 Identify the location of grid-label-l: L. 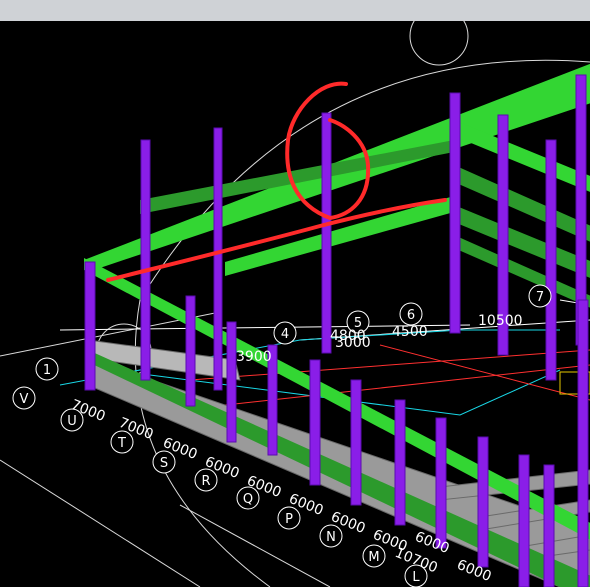
(416, 577).